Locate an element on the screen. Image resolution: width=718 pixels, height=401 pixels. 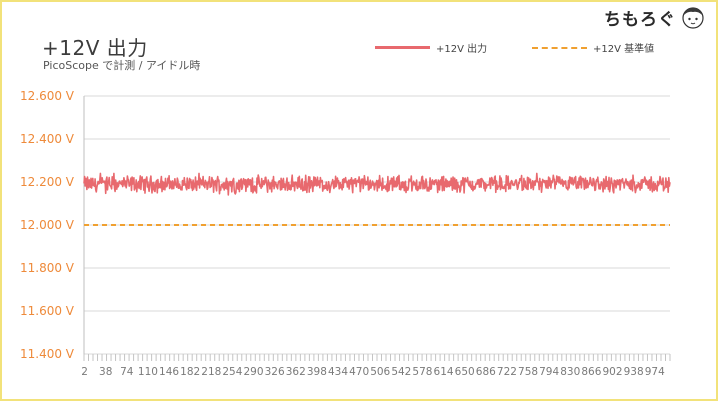
y-tick-label: 12.400 V is located at coordinates (47, 139).